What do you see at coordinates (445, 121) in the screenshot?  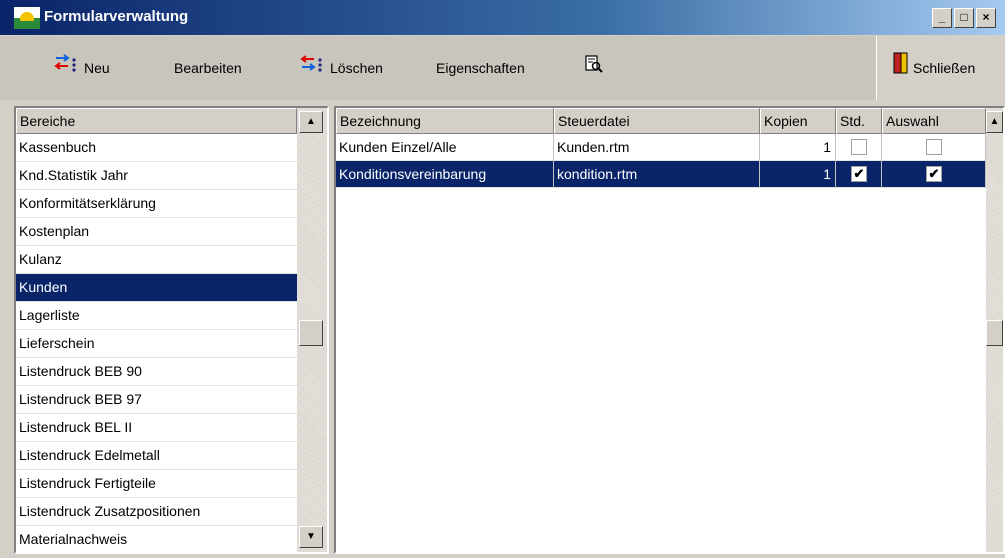 I see `column-header-bezeichnung: Bezeichnung` at bounding box center [445, 121].